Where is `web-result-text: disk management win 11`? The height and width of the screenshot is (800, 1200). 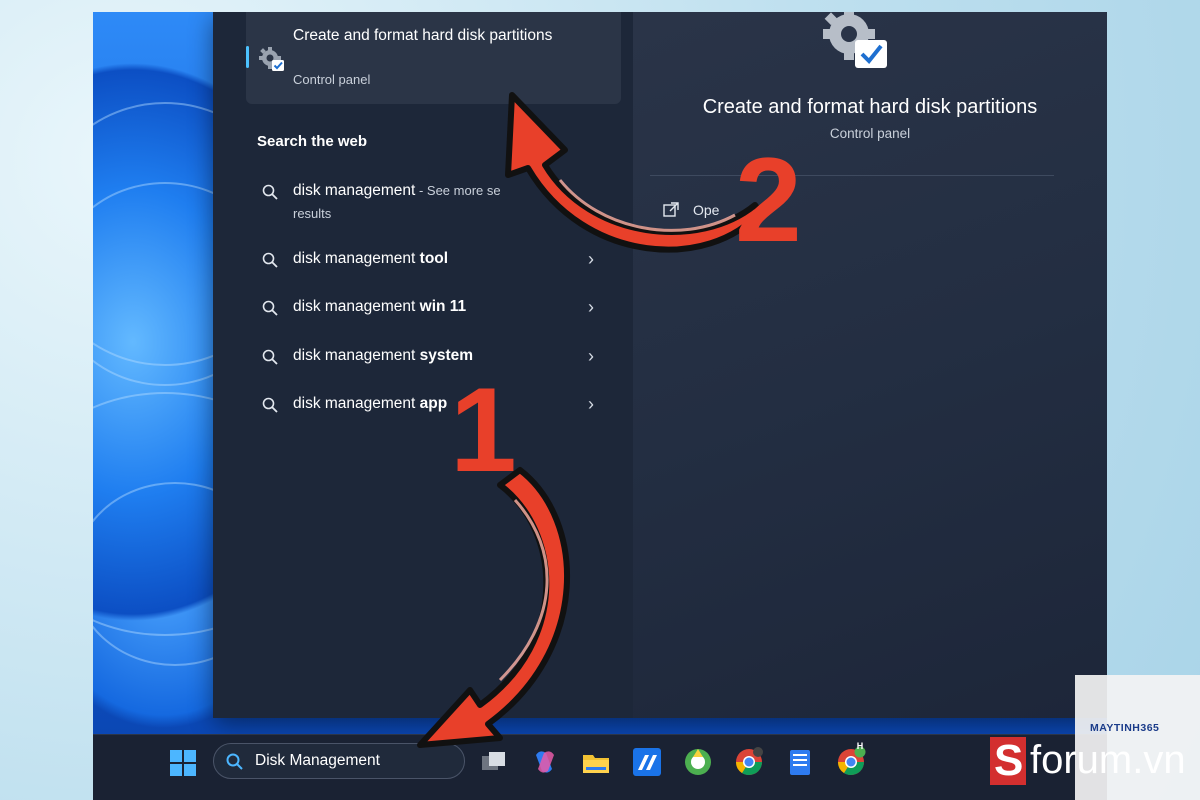
web-result-text: disk management win 11 is located at coordinates (380, 306).